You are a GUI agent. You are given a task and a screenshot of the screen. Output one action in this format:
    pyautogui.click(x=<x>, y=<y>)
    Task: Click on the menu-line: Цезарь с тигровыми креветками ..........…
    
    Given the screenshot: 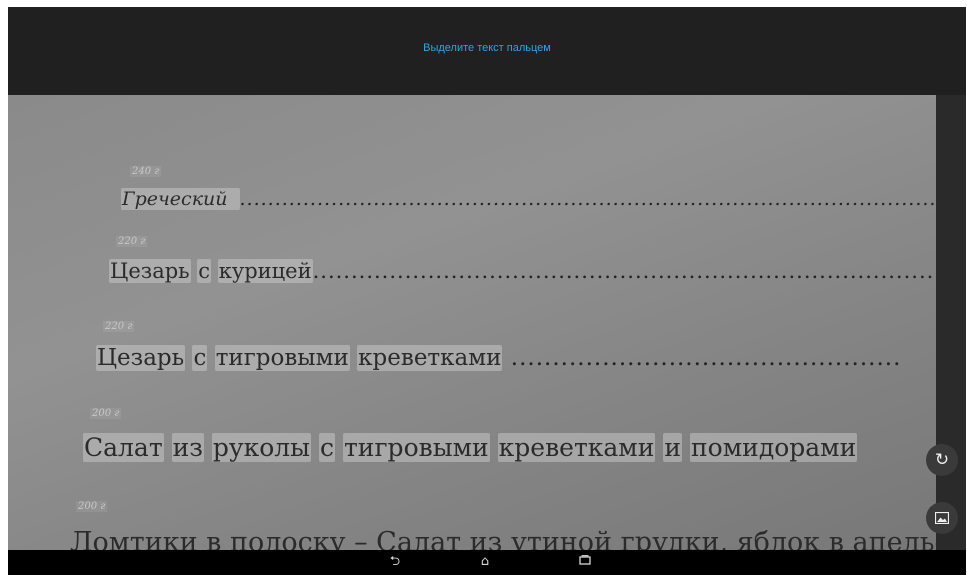 What is the action you would take?
    pyautogui.click(x=499, y=358)
    